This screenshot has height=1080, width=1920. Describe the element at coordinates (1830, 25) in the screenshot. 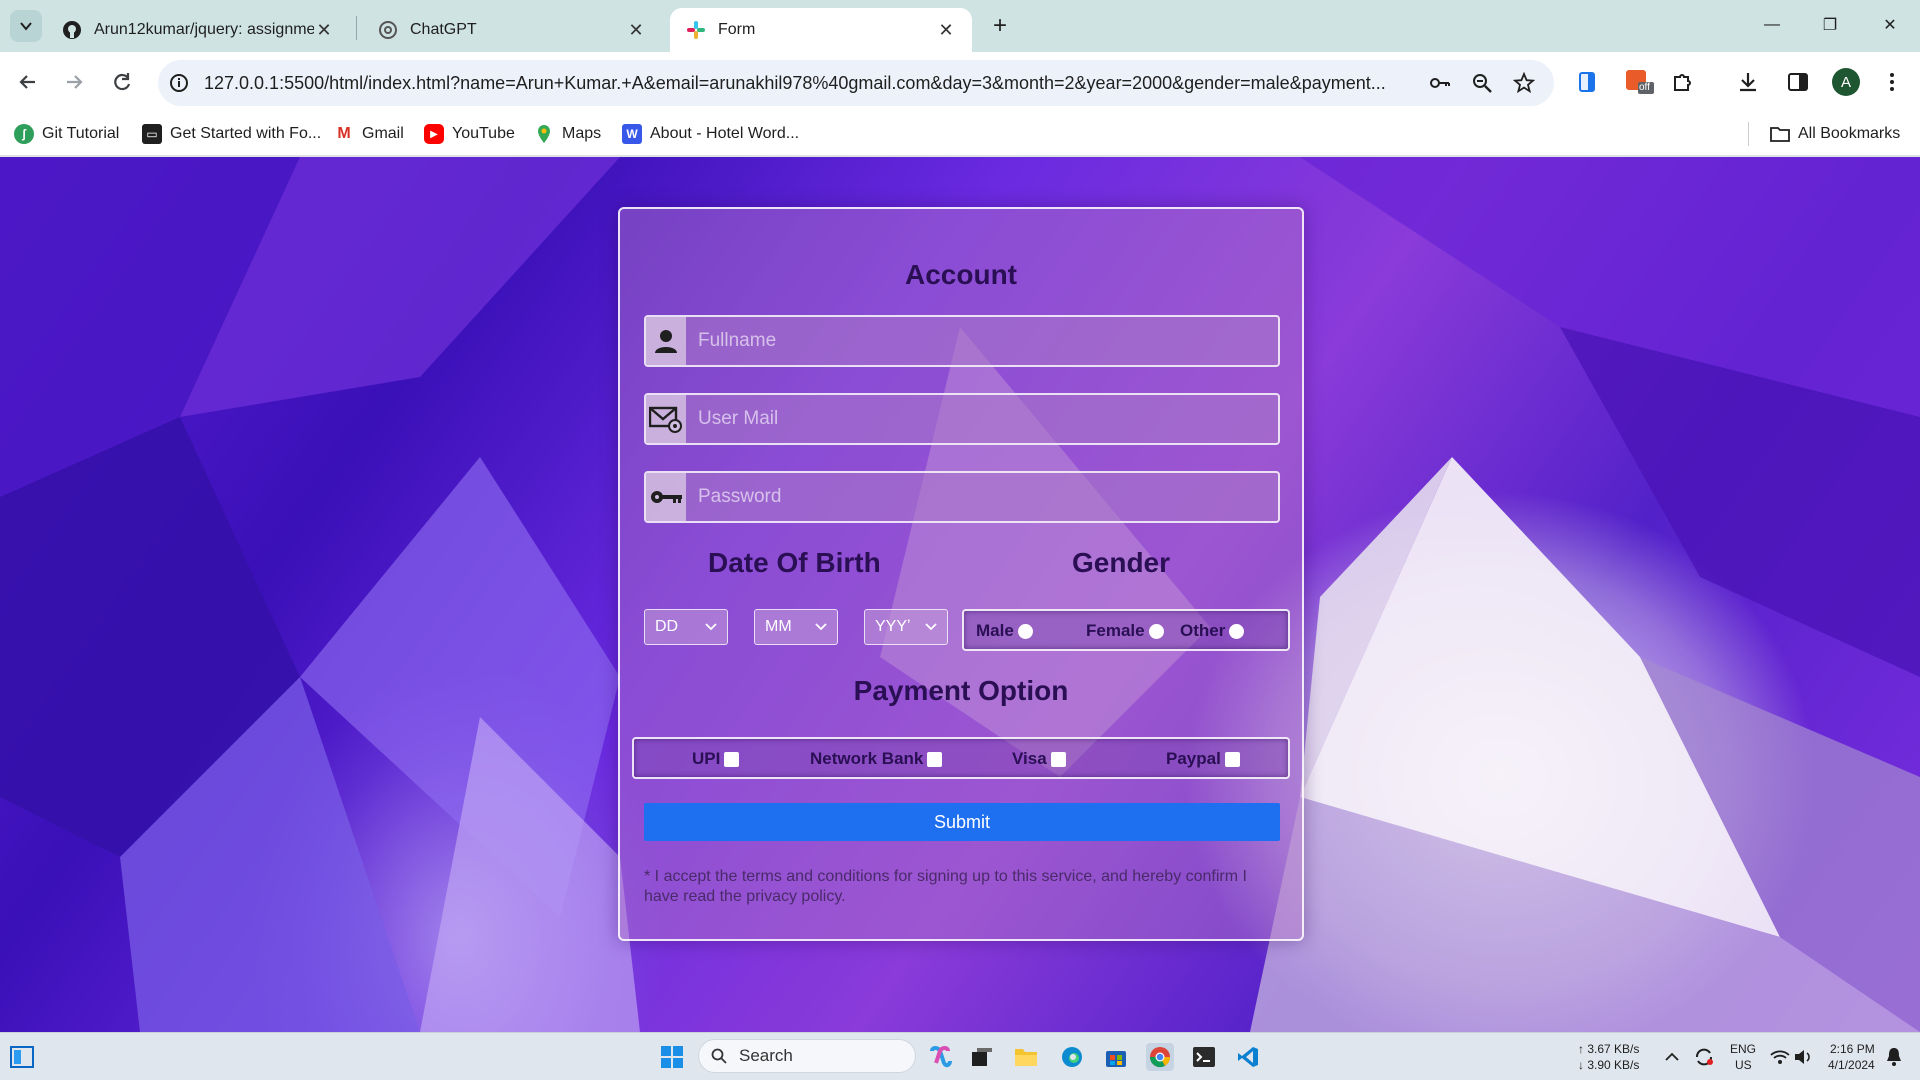

I see `restore-button: ❐` at that location.